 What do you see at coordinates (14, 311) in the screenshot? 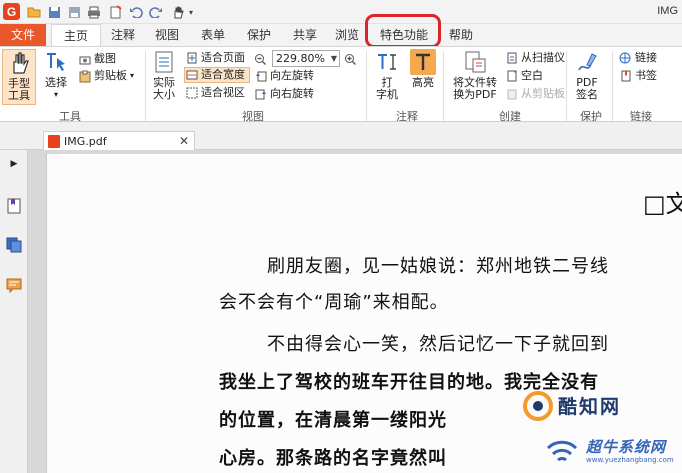
I see `navigation-panel: ▶` at bounding box center [14, 311].